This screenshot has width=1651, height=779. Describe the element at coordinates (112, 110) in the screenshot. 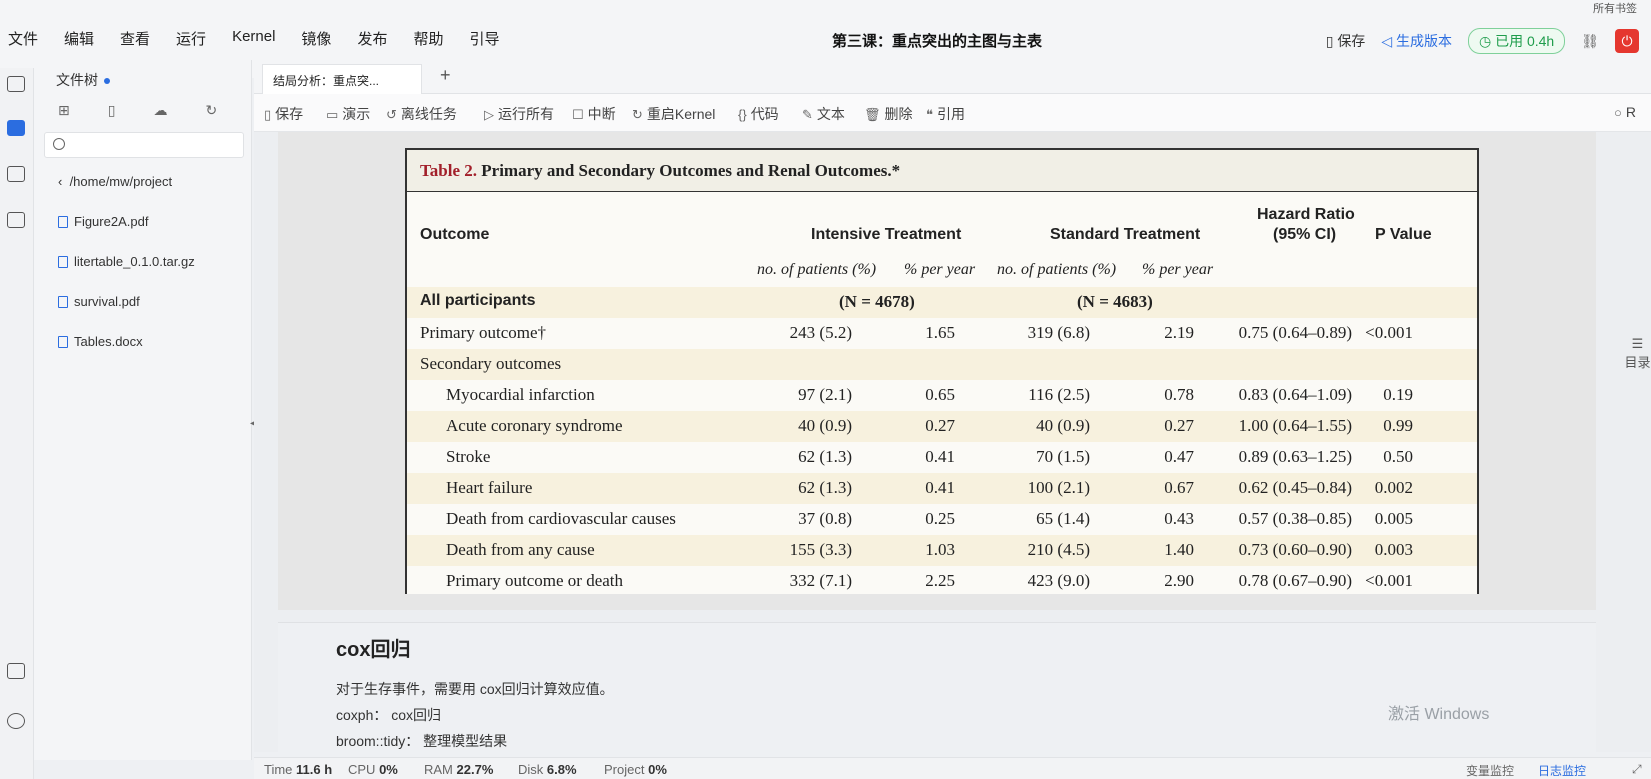

I see `new-file-icon: ▯` at that location.